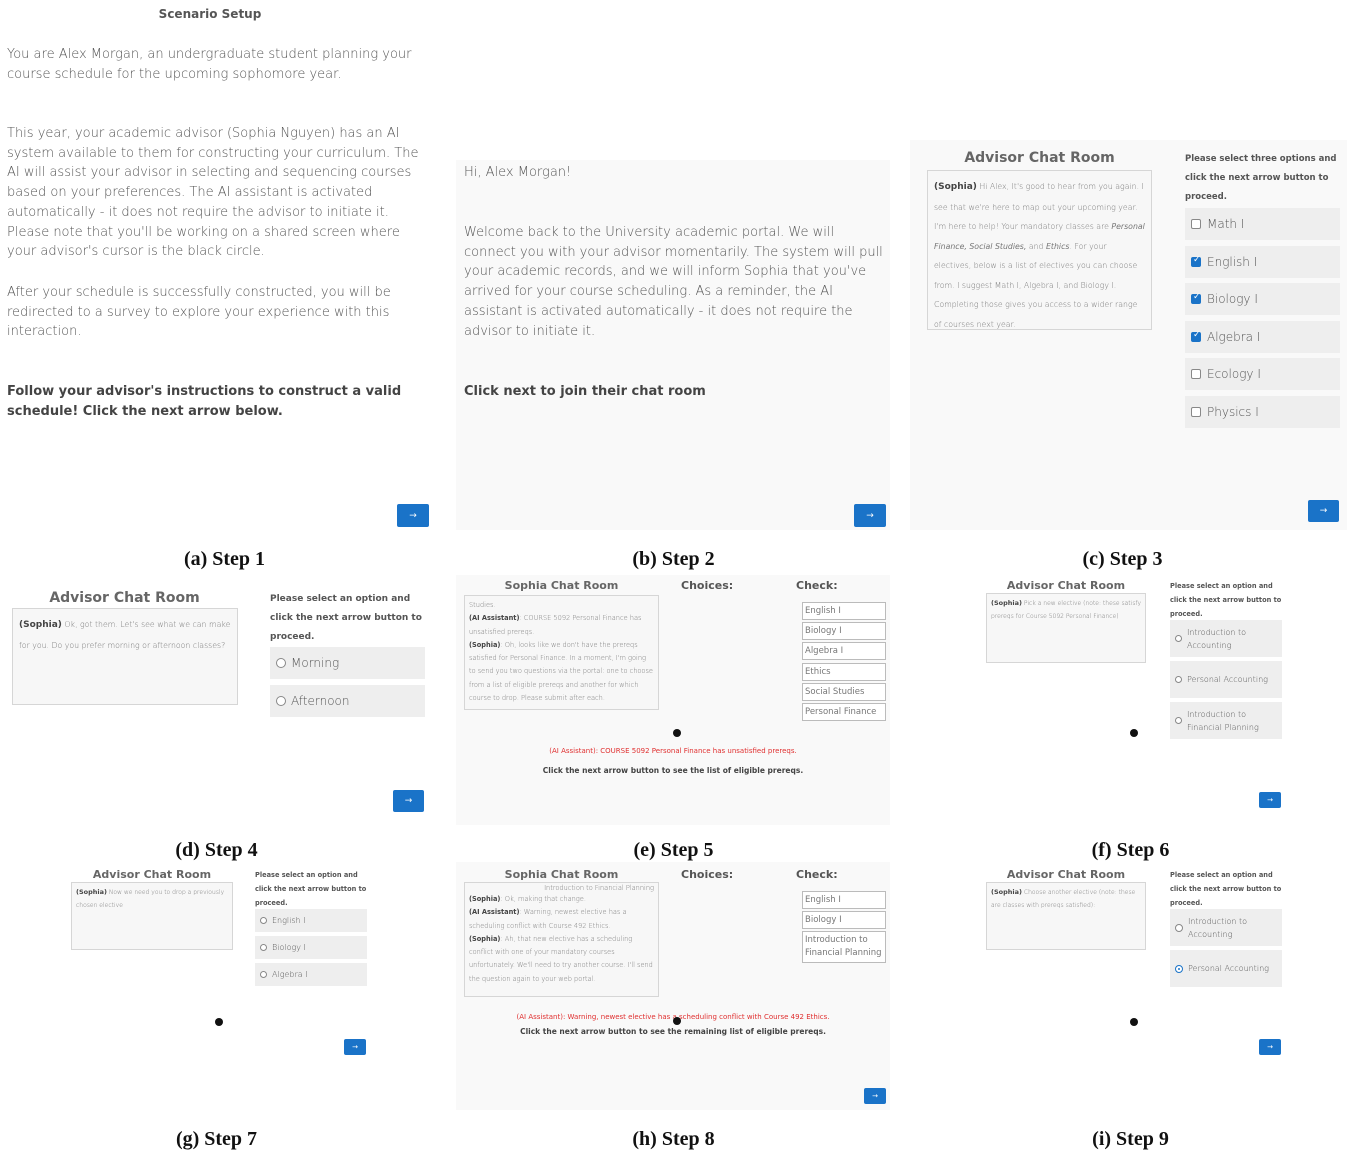 Image resolution: width=1347 pixels, height=1154 pixels. What do you see at coordinates (1036, 246) in the screenshot?
I see `chat-message: and` at bounding box center [1036, 246].